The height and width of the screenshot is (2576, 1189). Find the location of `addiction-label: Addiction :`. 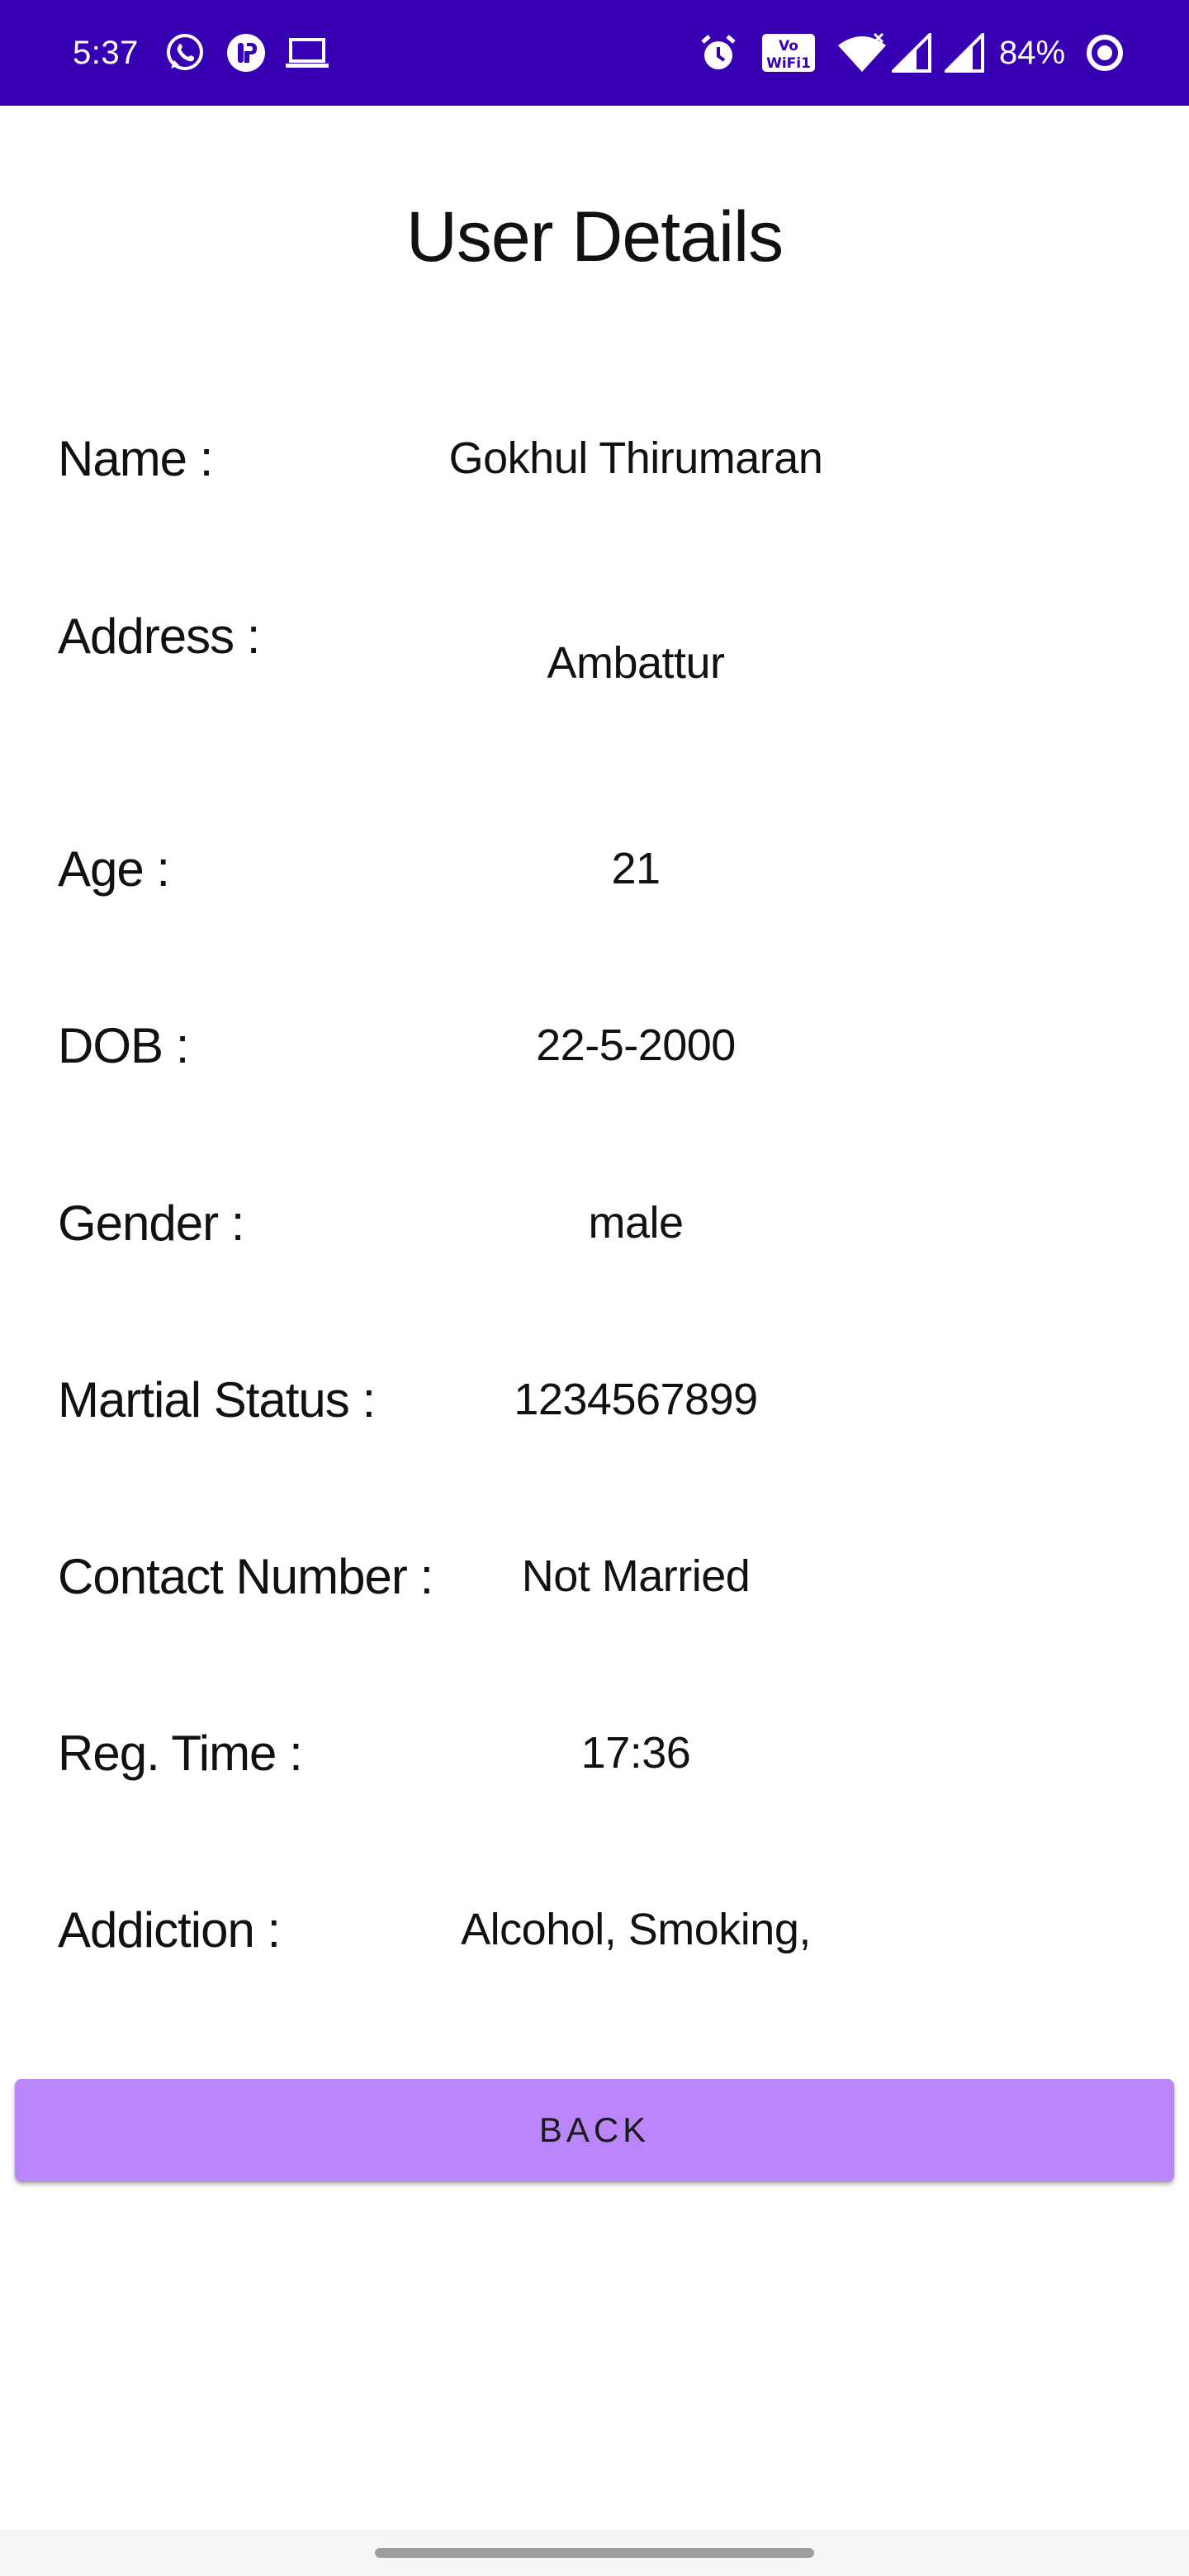

addiction-label: Addiction : is located at coordinates (169, 1930).